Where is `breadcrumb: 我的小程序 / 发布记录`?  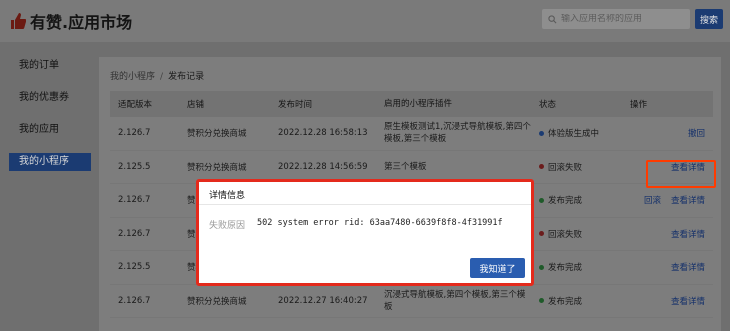
breadcrumb: 我的小程序 / 发布记录 is located at coordinates (157, 75).